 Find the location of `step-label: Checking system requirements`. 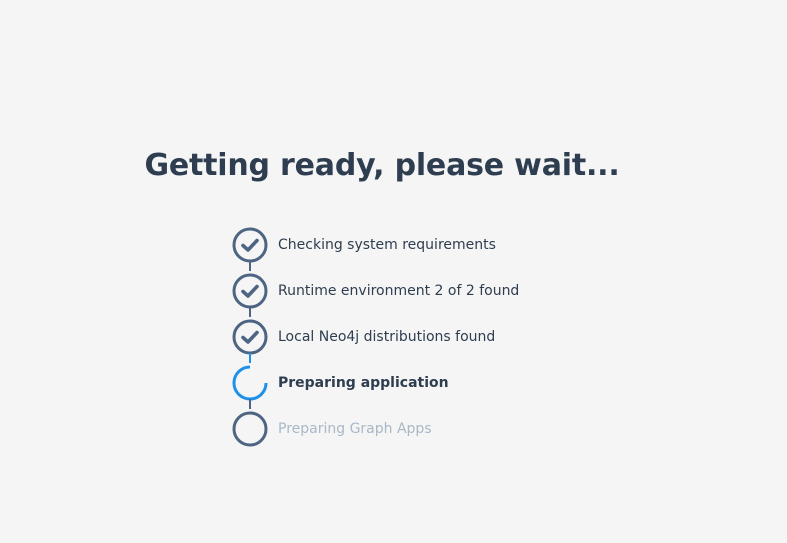

step-label: Checking system requirements is located at coordinates (387, 245).